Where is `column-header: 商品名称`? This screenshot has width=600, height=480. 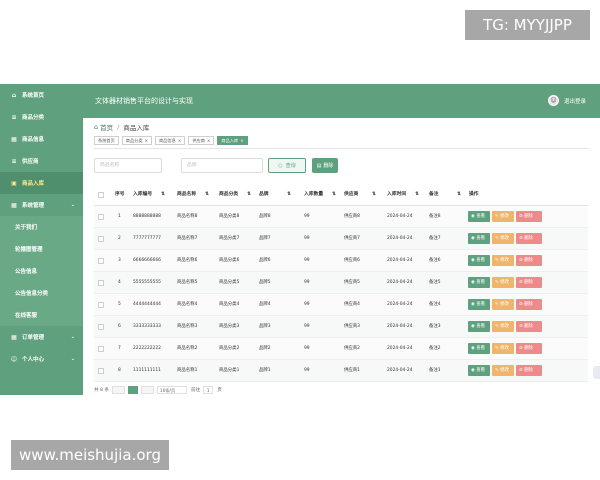
column-header: 商品名称 is located at coordinates (186, 195).